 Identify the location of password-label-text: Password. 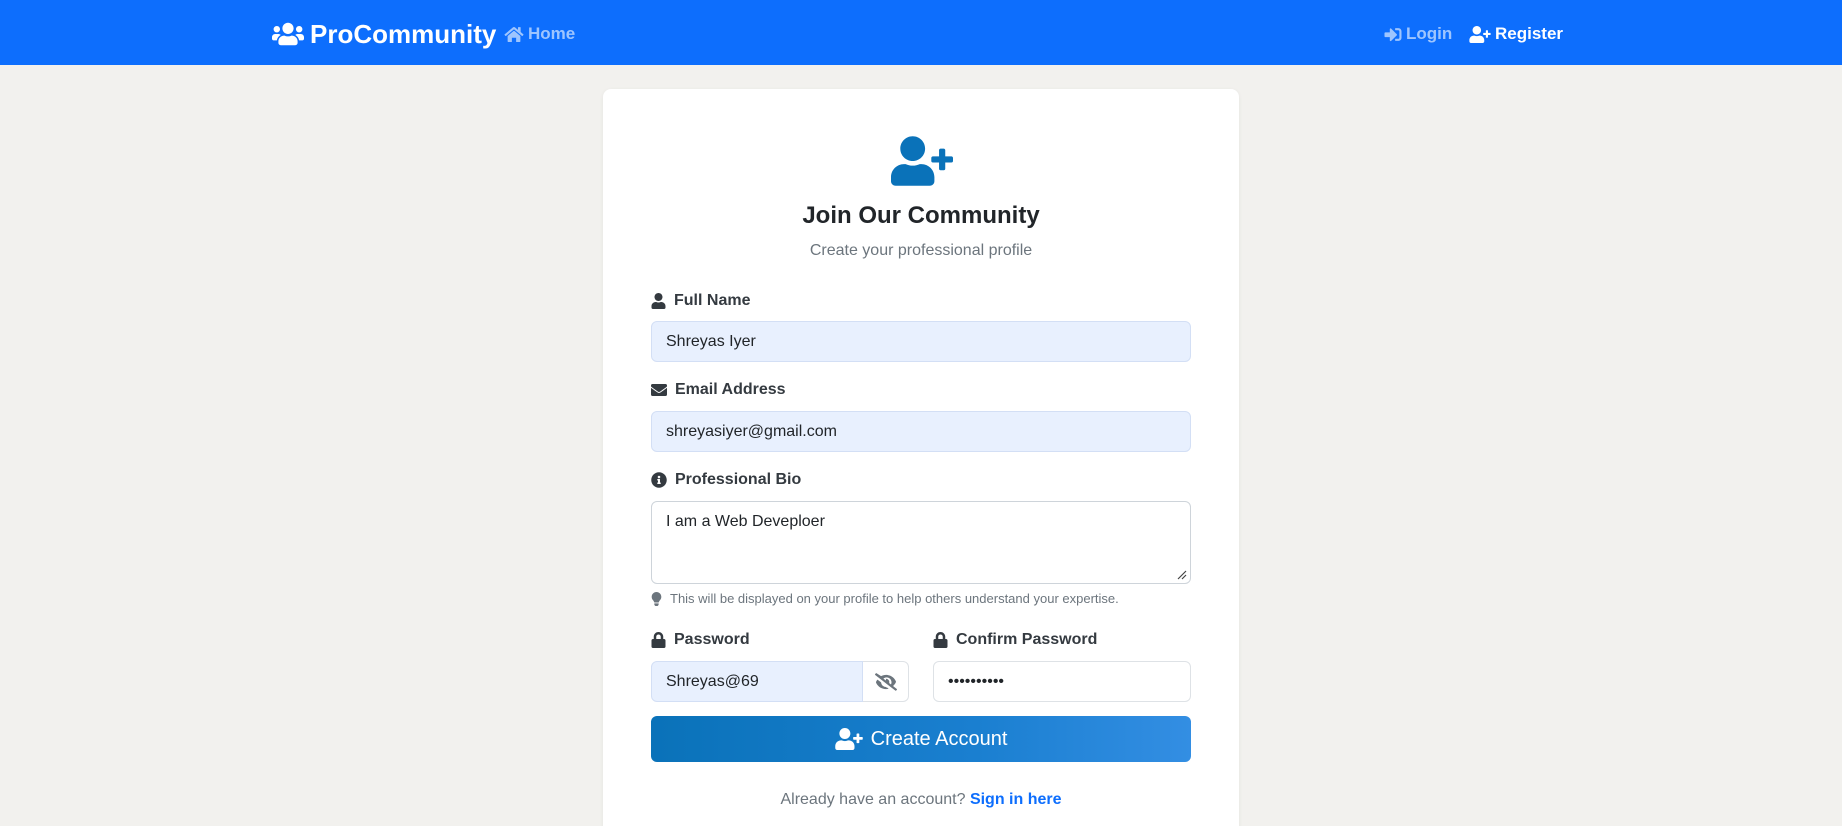
(712, 639).